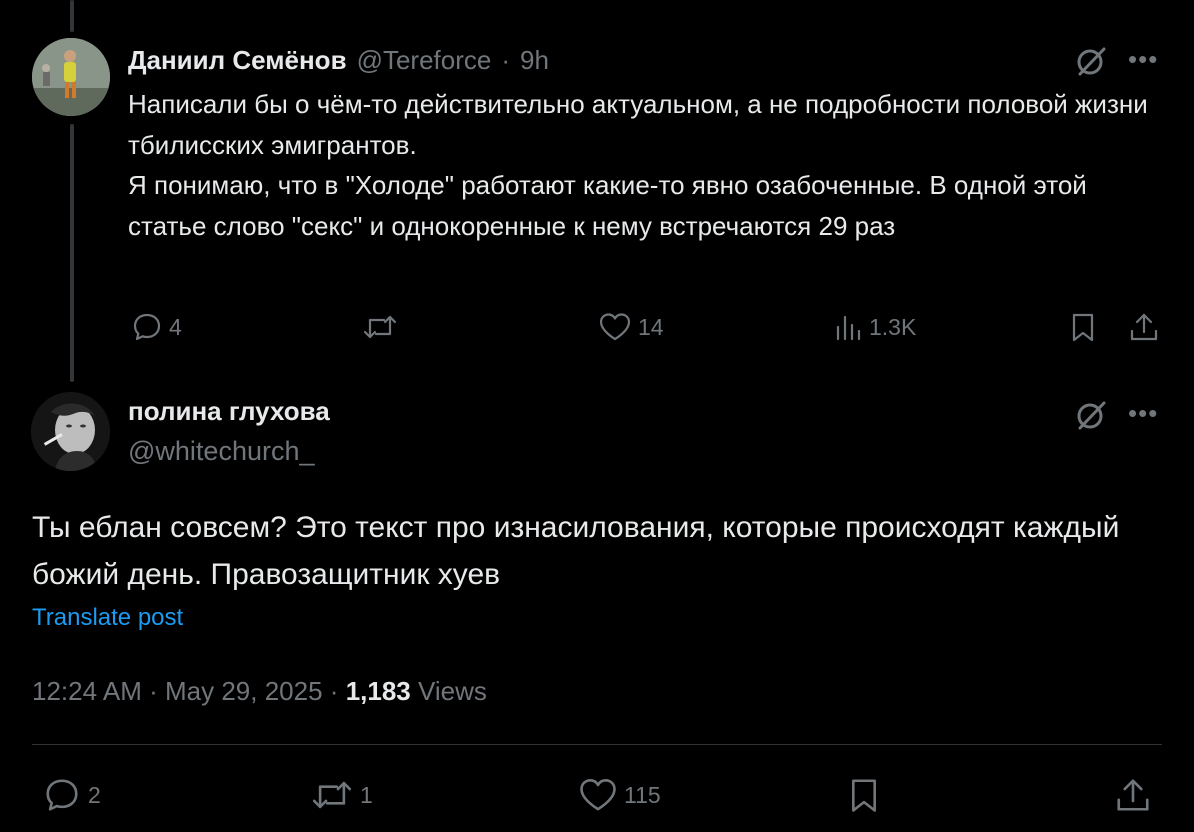 The height and width of the screenshot is (832, 1194). Describe the element at coordinates (72, 253) in the screenshot. I see `thread-line` at that location.